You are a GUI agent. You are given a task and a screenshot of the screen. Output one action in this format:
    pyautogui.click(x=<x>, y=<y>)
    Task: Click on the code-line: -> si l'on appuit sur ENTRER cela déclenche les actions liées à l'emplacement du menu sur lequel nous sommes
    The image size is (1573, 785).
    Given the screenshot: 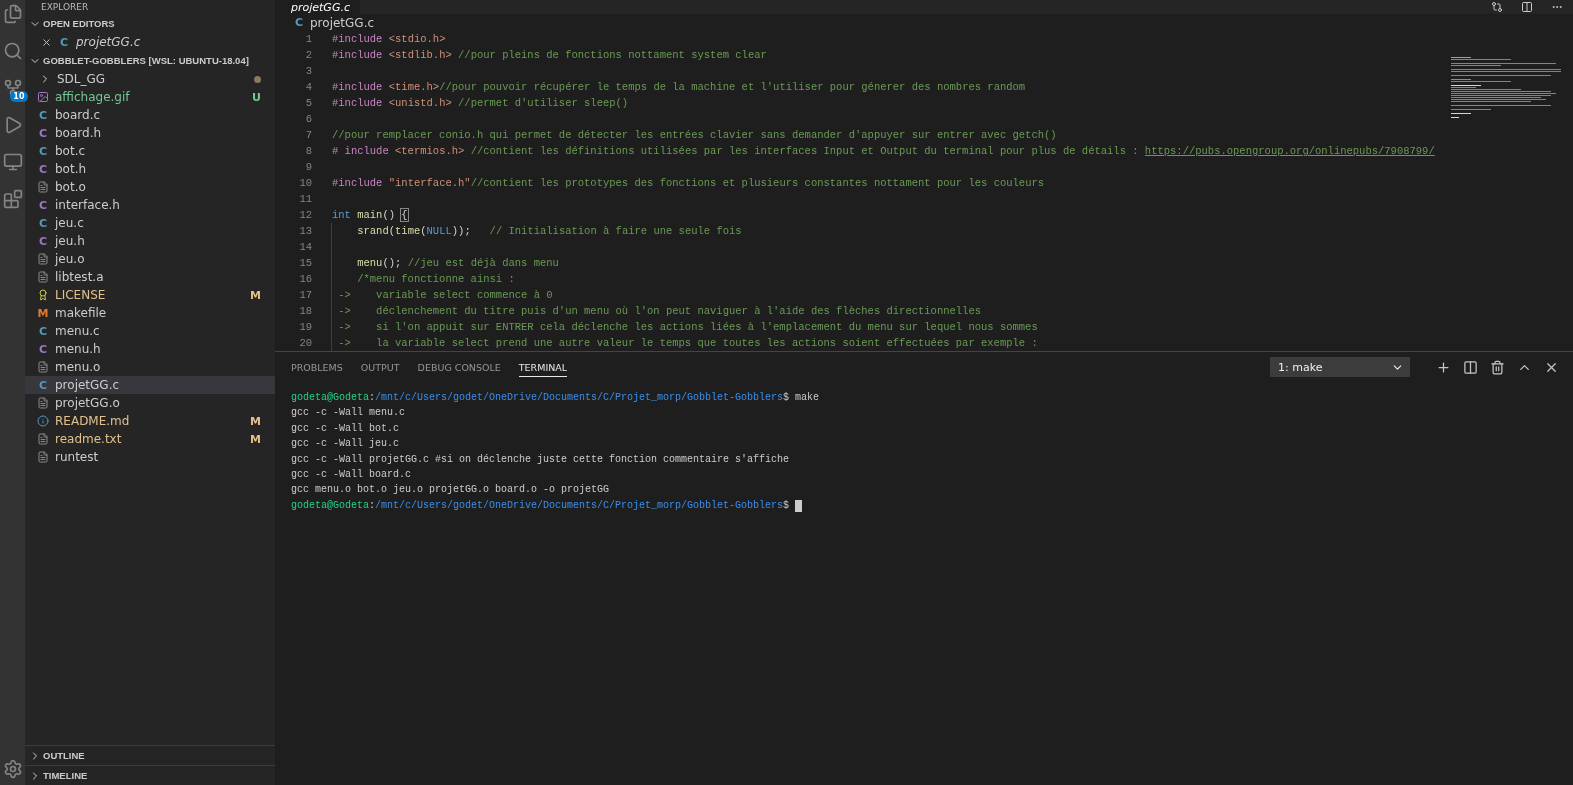 What is the action you would take?
    pyautogui.click(x=684, y=327)
    